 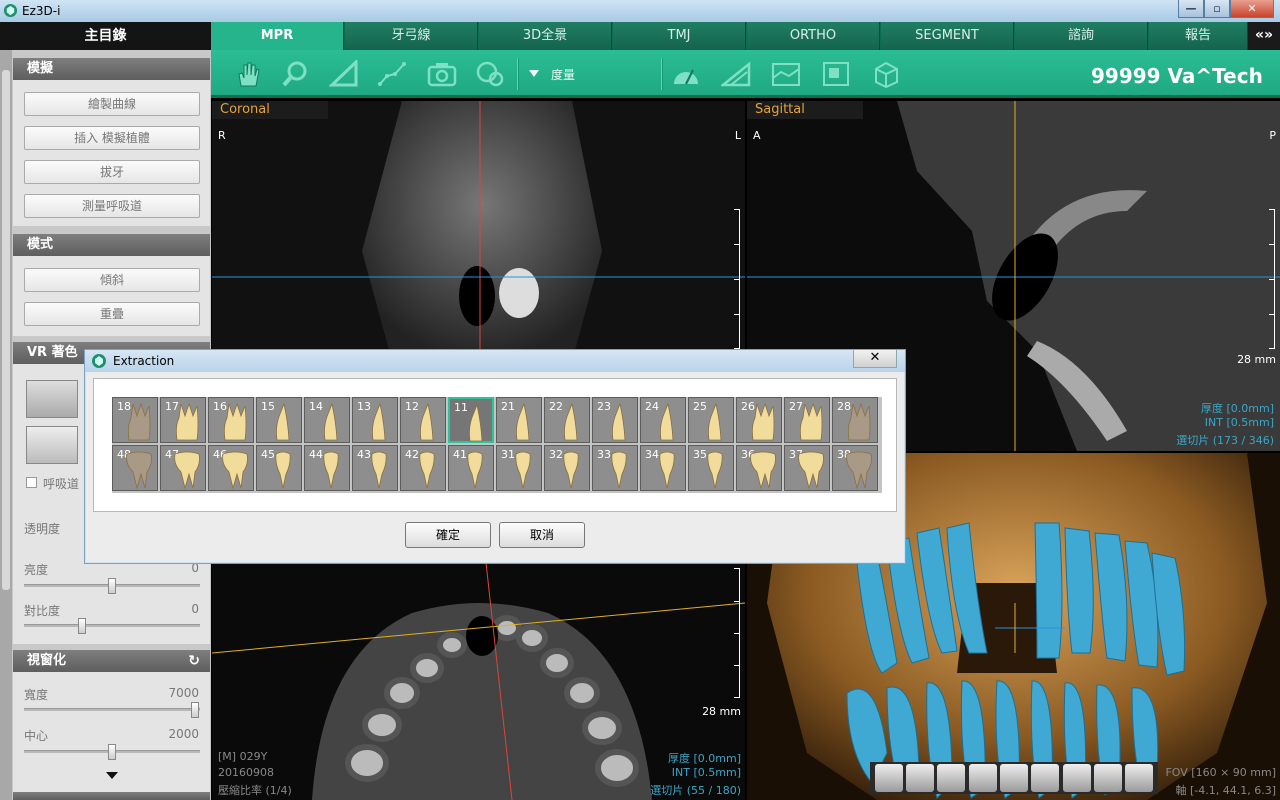 What do you see at coordinates (183, 420) in the screenshot?
I see `tooth-17: 17` at bounding box center [183, 420].